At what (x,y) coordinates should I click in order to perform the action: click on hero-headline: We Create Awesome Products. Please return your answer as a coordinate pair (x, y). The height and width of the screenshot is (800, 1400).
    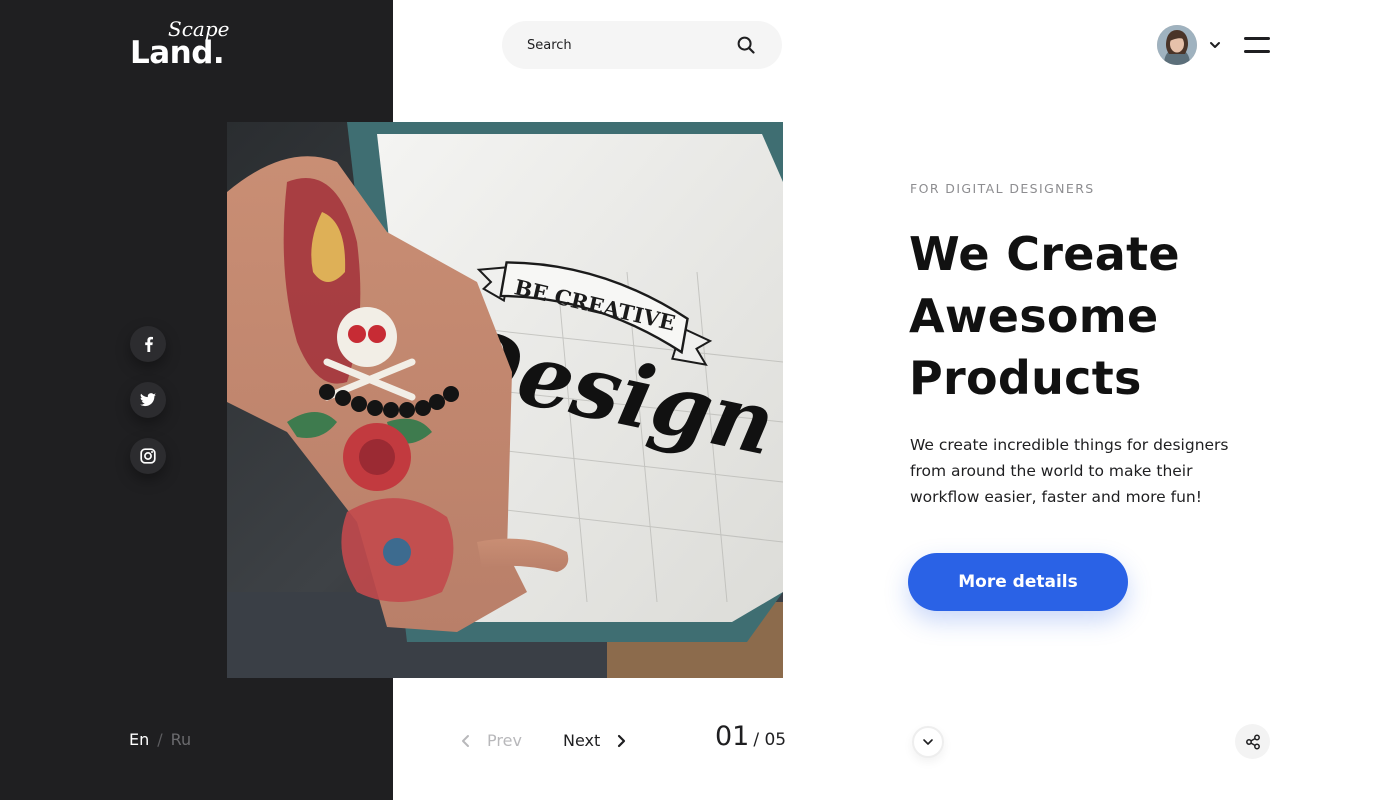
    Looking at the image, I should click on (1119, 316).